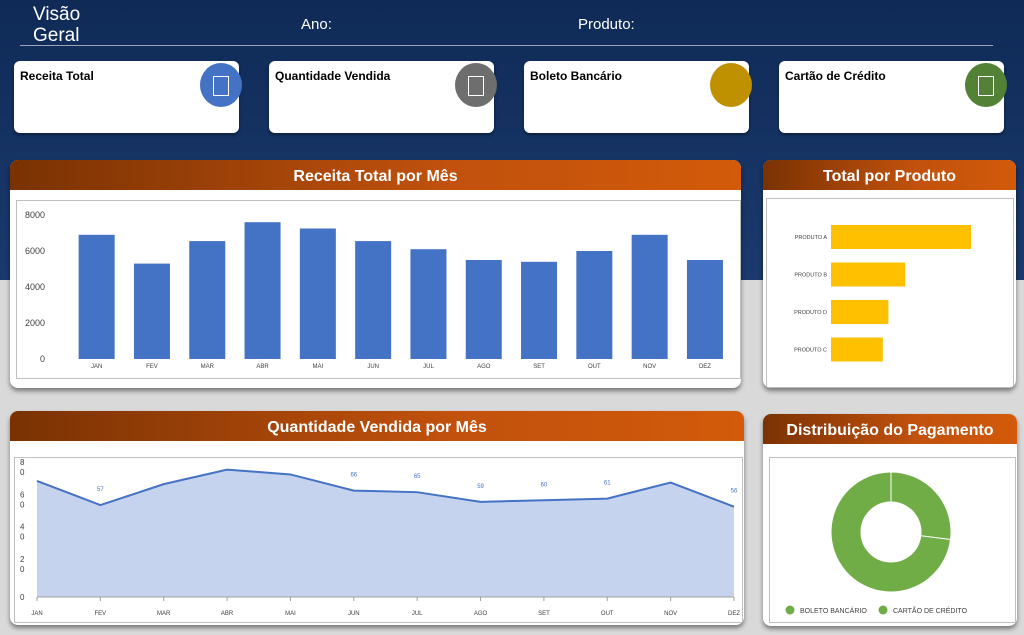 The width and height of the screenshot is (1024, 635). Describe the element at coordinates (607, 484) in the screenshot. I see `data-label: 61` at that location.